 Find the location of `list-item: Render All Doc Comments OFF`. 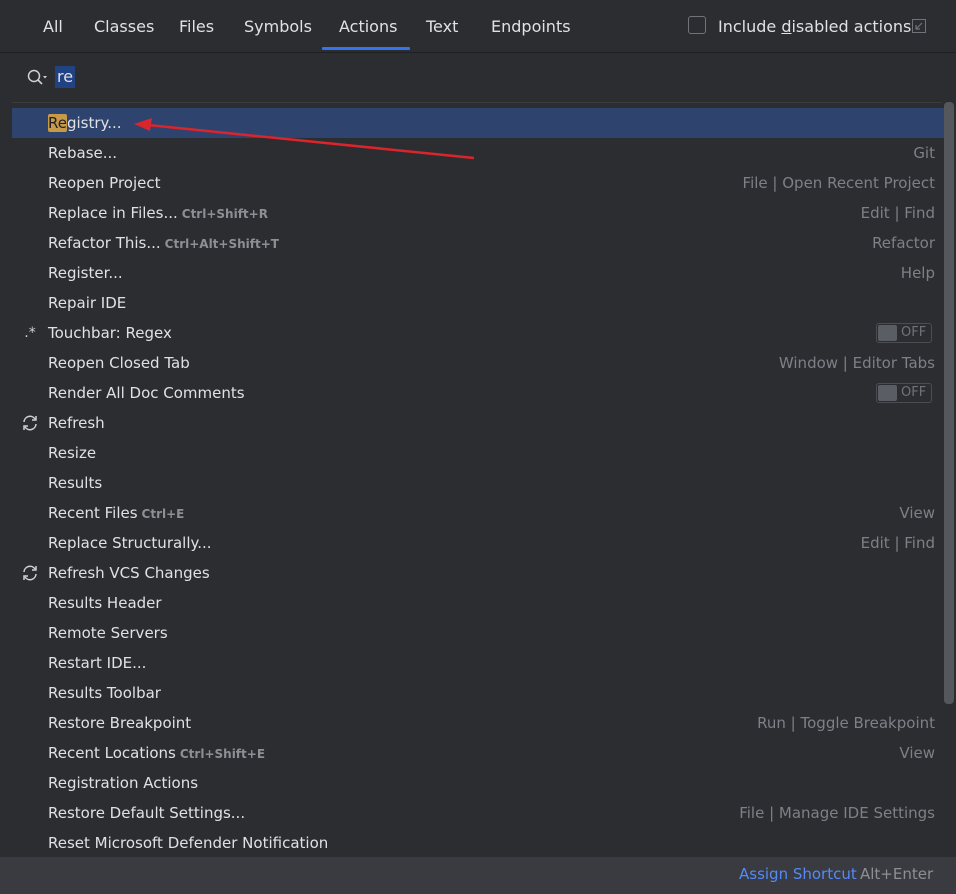

list-item: Render All Doc Comments OFF is located at coordinates (478, 393).